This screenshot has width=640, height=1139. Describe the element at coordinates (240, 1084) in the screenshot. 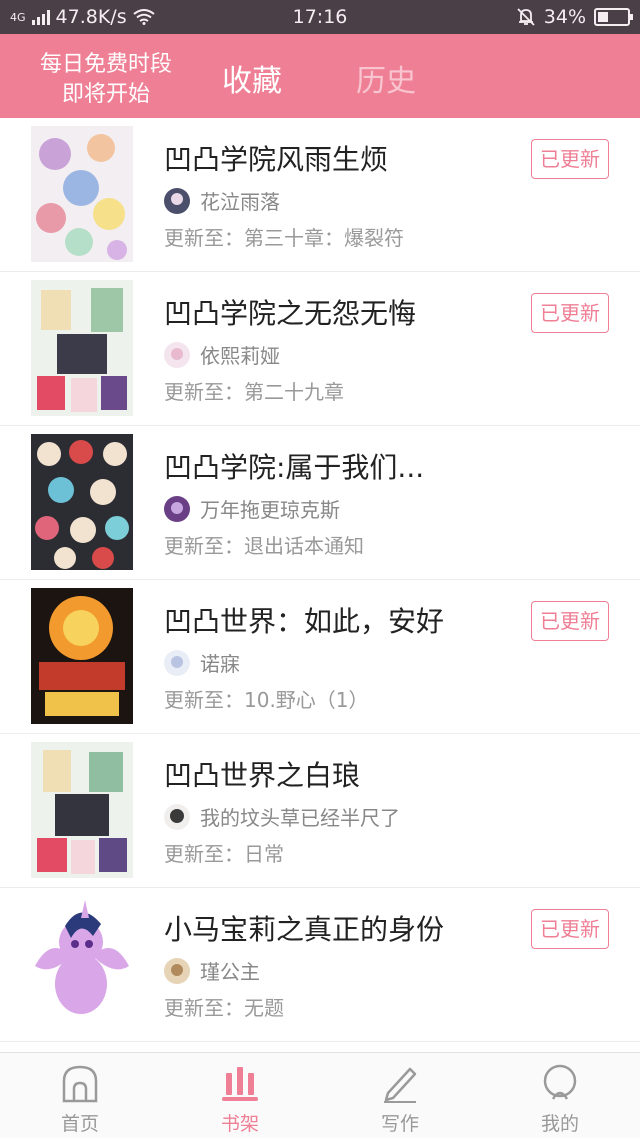

I see `bookshelf-icon` at that location.